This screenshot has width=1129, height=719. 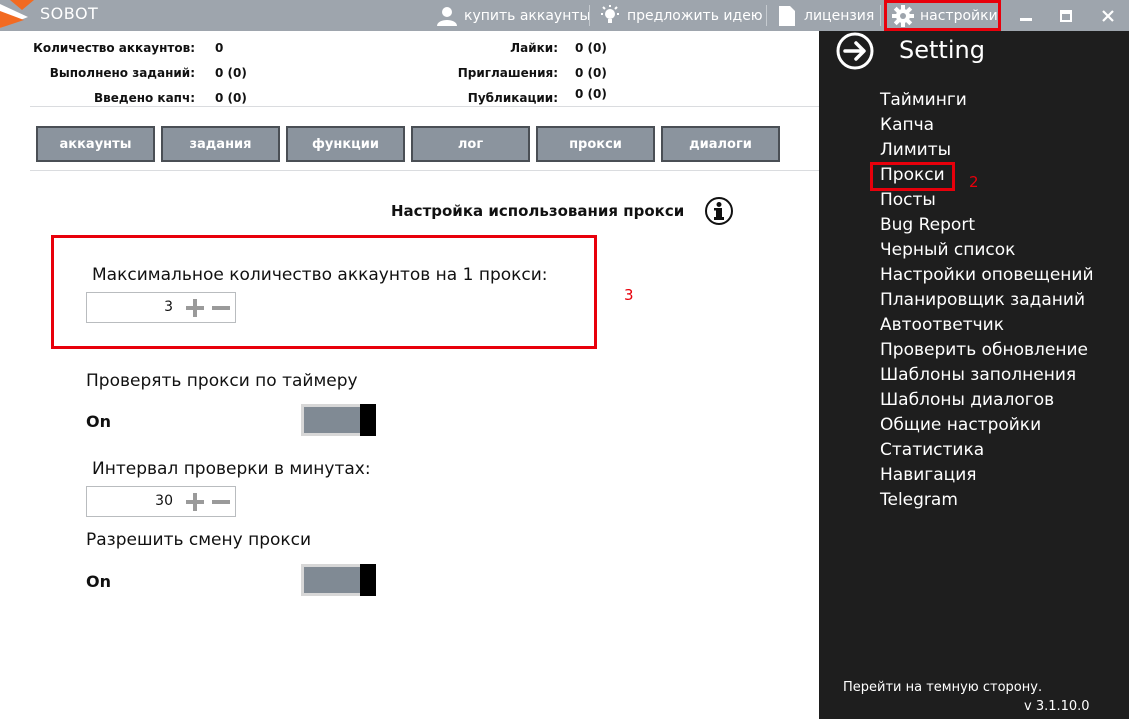 I want to click on menu-item-scheduler: Планировщик заданий, so click(x=982, y=300).